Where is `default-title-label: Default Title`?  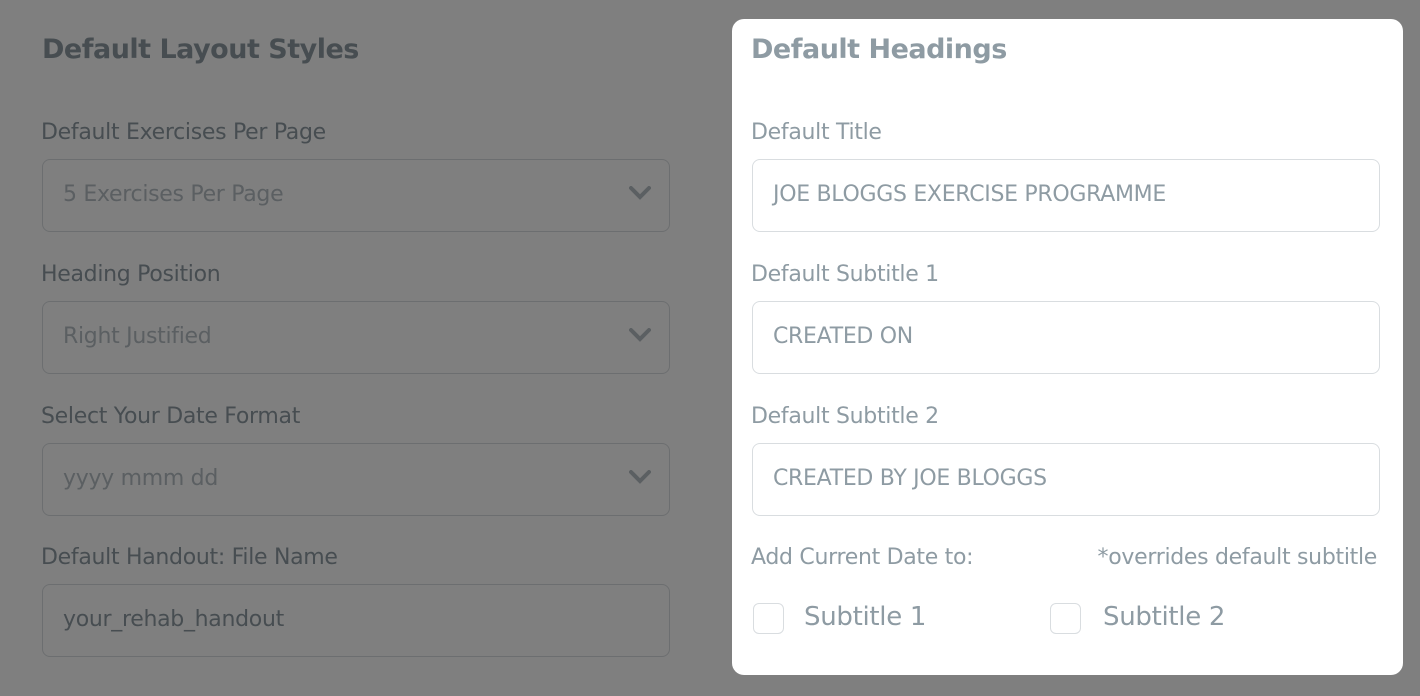 default-title-label: Default Title is located at coordinates (816, 132).